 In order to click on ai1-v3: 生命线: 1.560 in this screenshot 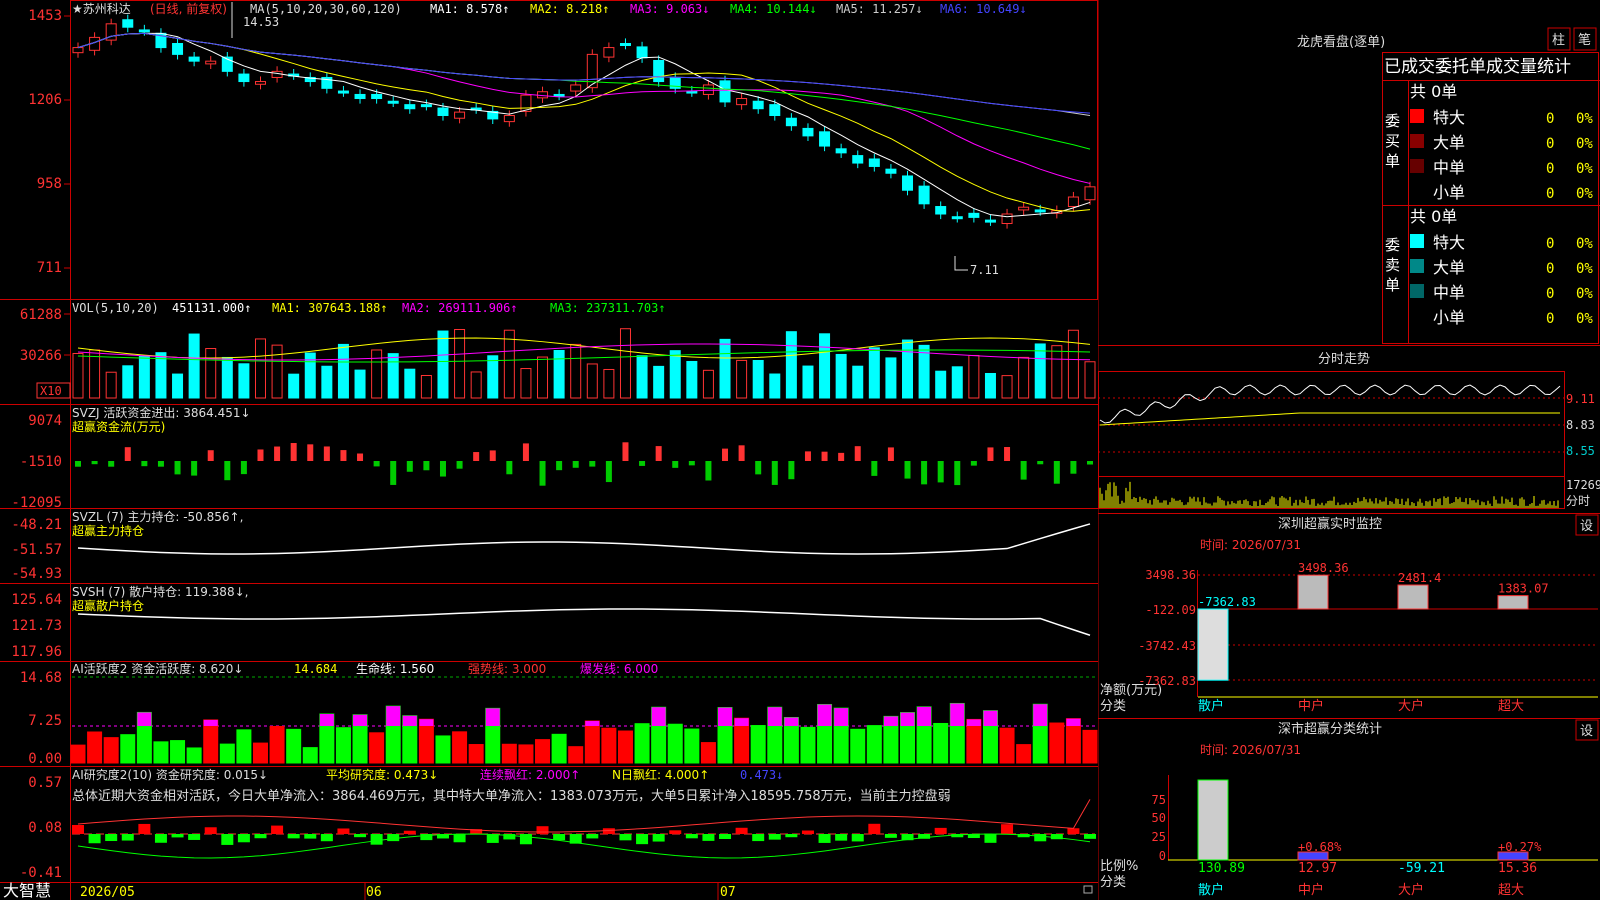, I will do `click(395, 668)`.